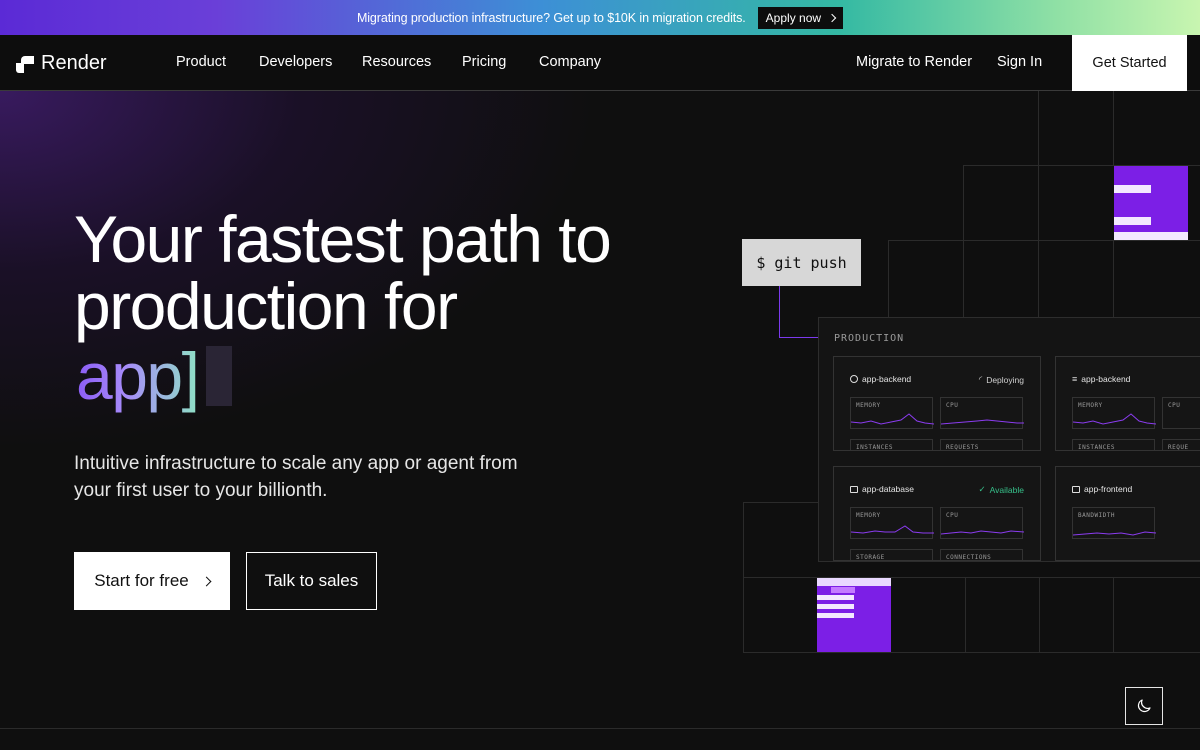 The image size is (1200, 750). What do you see at coordinates (801, 262) in the screenshot?
I see `git-push-command: $ git push` at bounding box center [801, 262].